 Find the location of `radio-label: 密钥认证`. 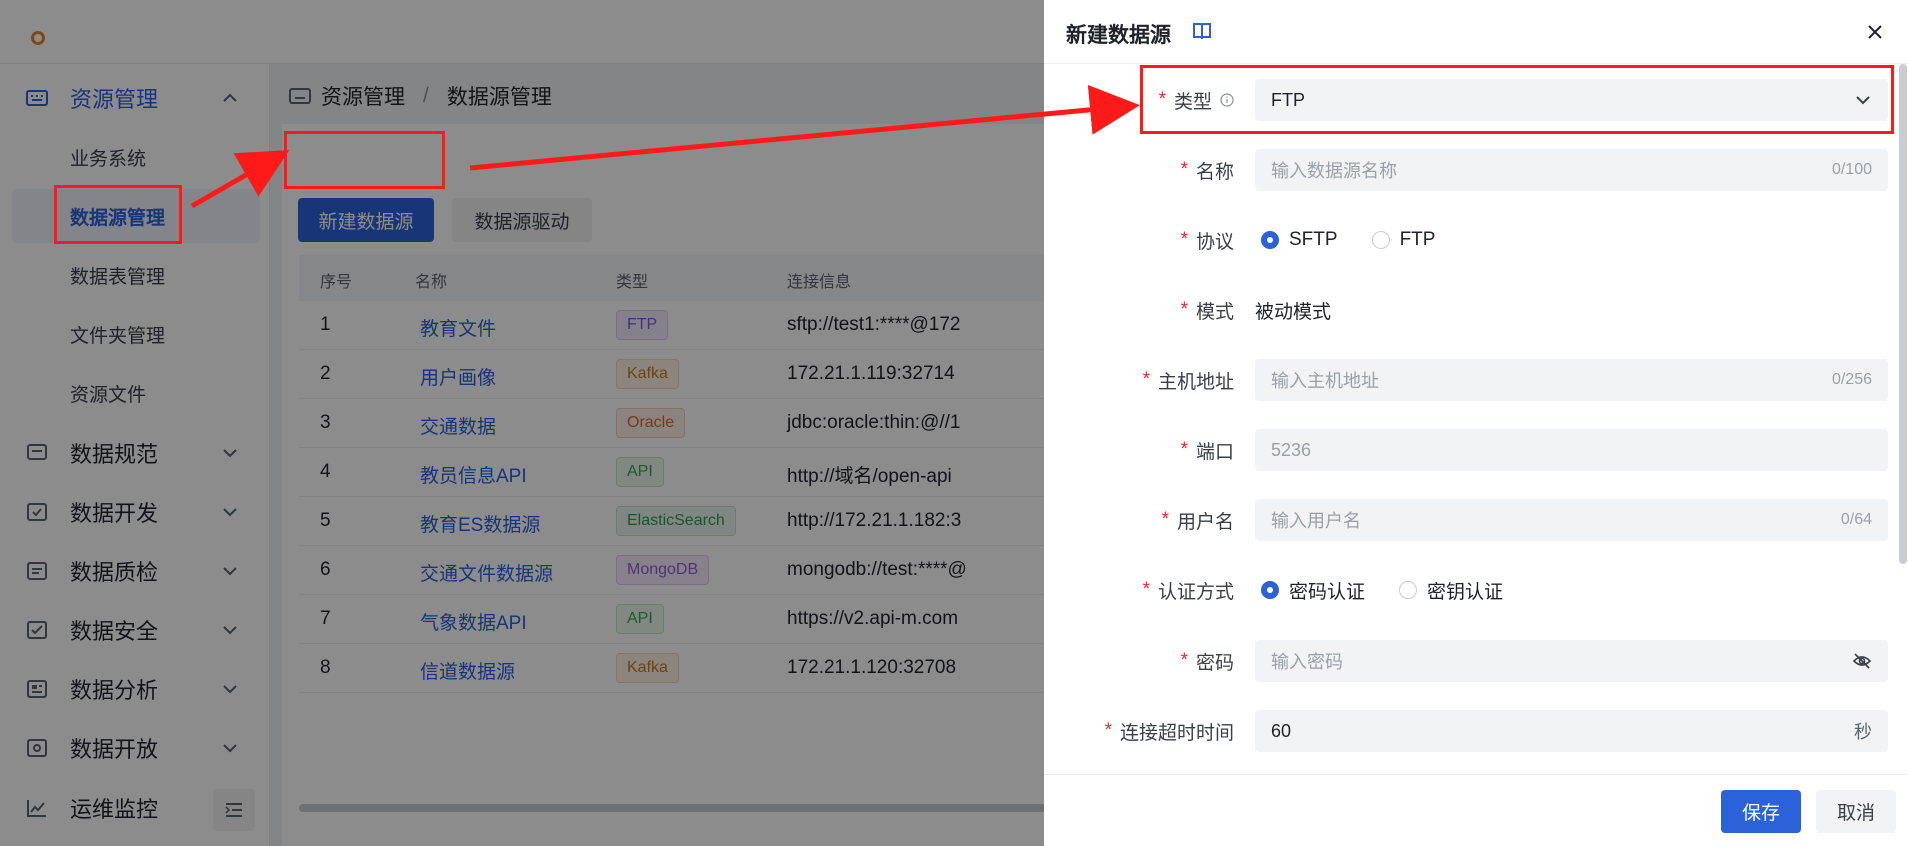

radio-label: 密钥认证 is located at coordinates (1465, 592).